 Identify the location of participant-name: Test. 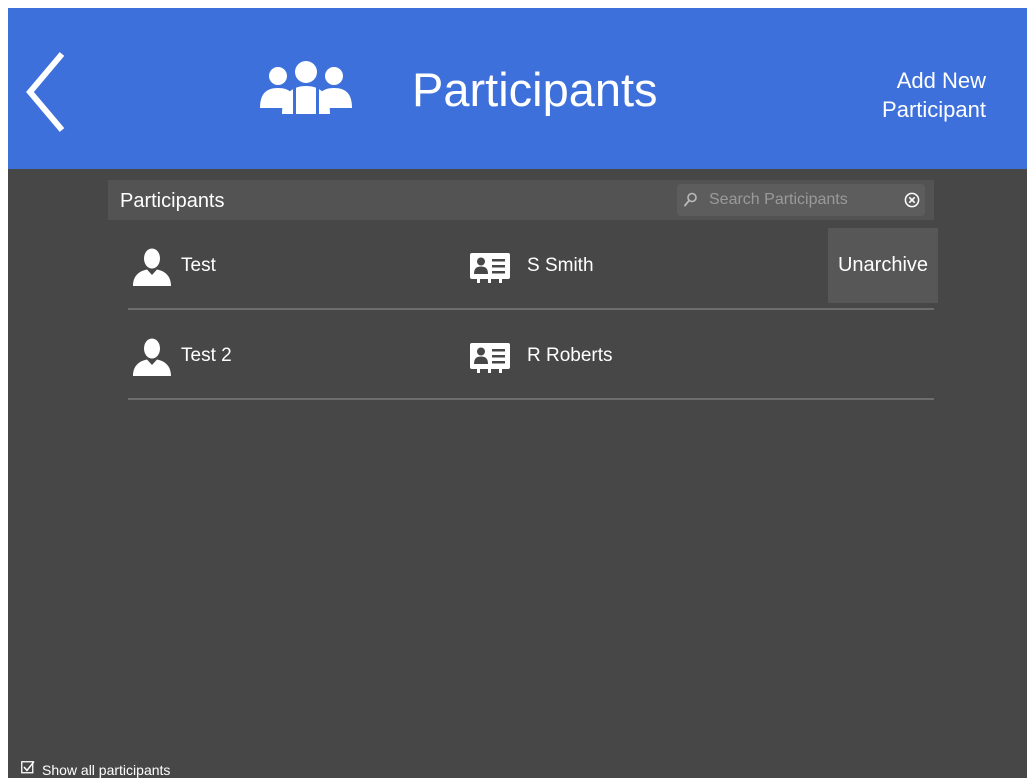
(198, 265).